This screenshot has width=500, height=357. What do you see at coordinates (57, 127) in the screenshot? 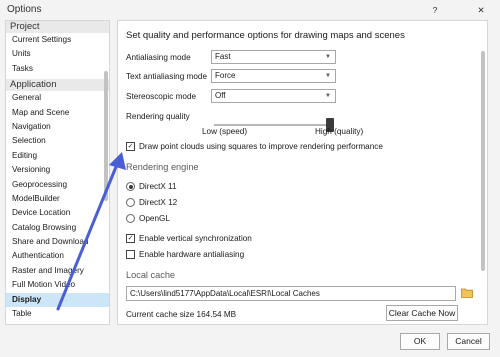
I see `sidebar-item-navigation: Navigation` at bounding box center [57, 127].